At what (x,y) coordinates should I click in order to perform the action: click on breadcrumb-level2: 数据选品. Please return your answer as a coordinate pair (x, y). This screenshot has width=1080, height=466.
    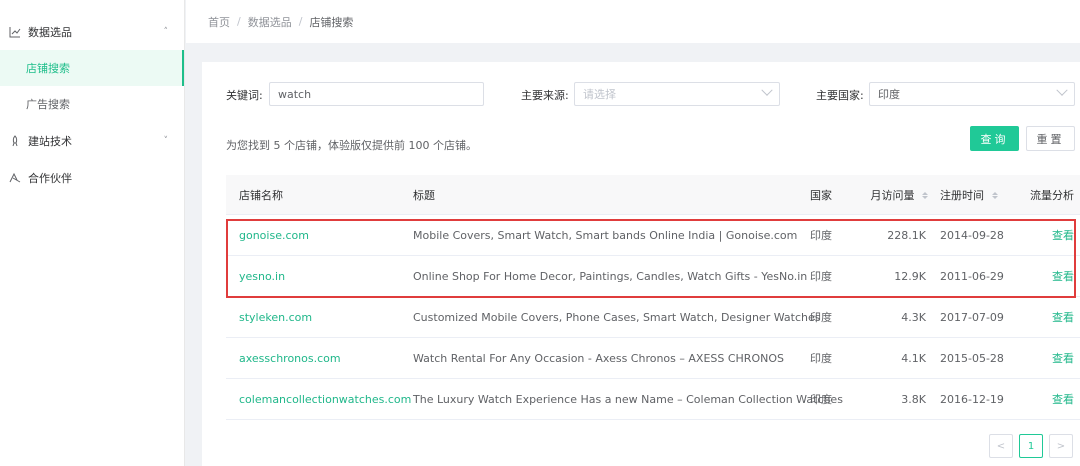
    Looking at the image, I should click on (270, 22).